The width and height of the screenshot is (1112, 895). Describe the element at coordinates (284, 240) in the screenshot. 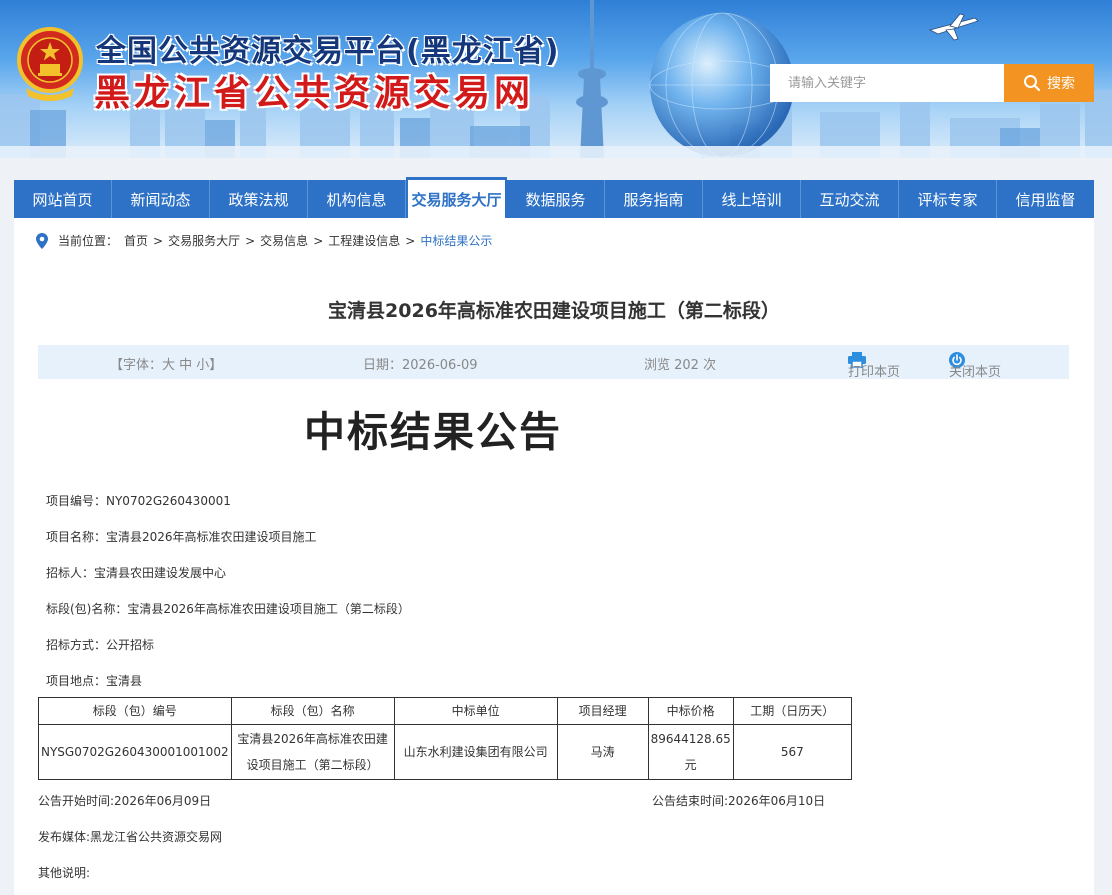

I see `breadcrumb-trading-info: 交易信息` at that location.